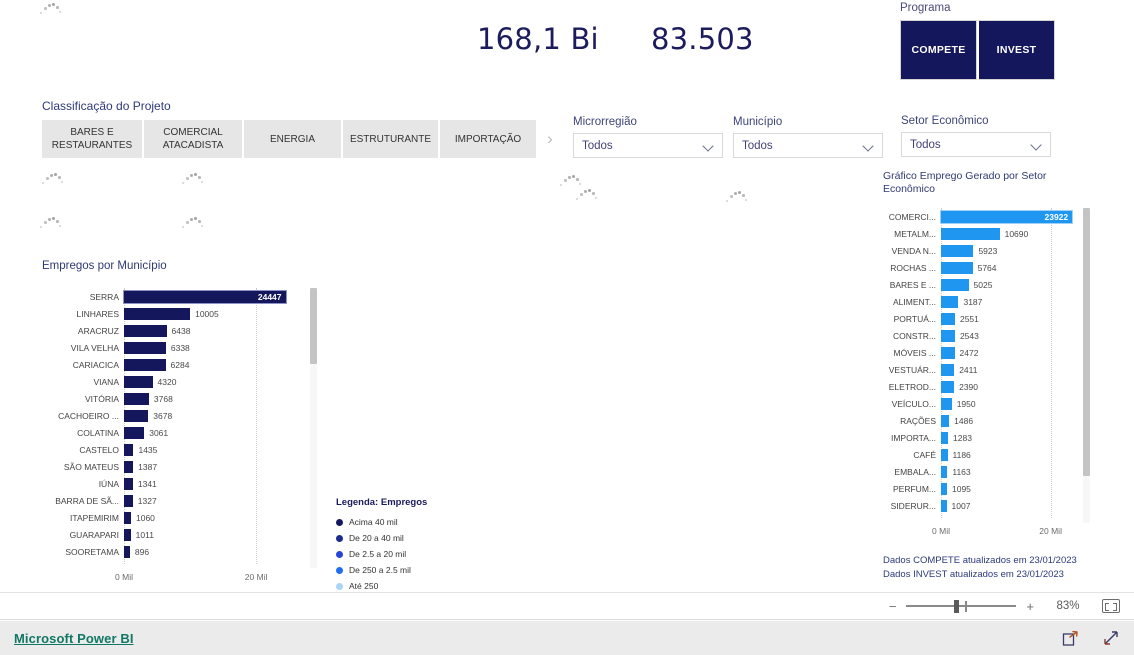 Image resolution: width=1134 pixels, height=655 pixels. What do you see at coordinates (1030, 606) in the screenshot?
I see `zoom-in-button: +` at bounding box center [1030, 606].